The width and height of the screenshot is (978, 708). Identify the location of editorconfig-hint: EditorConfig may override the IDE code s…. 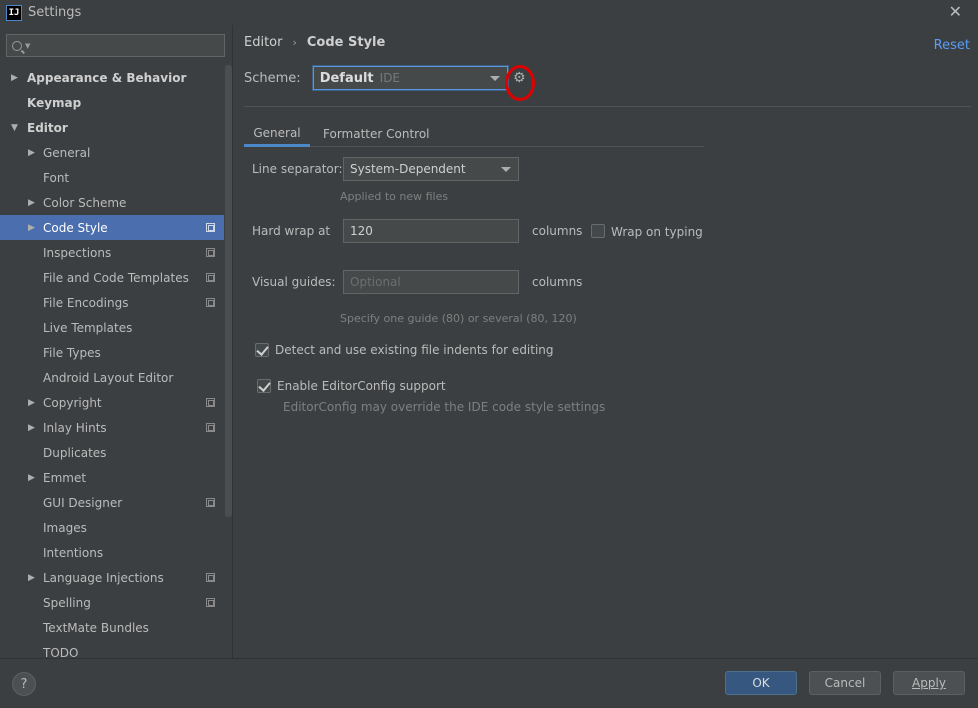
(444, 407).